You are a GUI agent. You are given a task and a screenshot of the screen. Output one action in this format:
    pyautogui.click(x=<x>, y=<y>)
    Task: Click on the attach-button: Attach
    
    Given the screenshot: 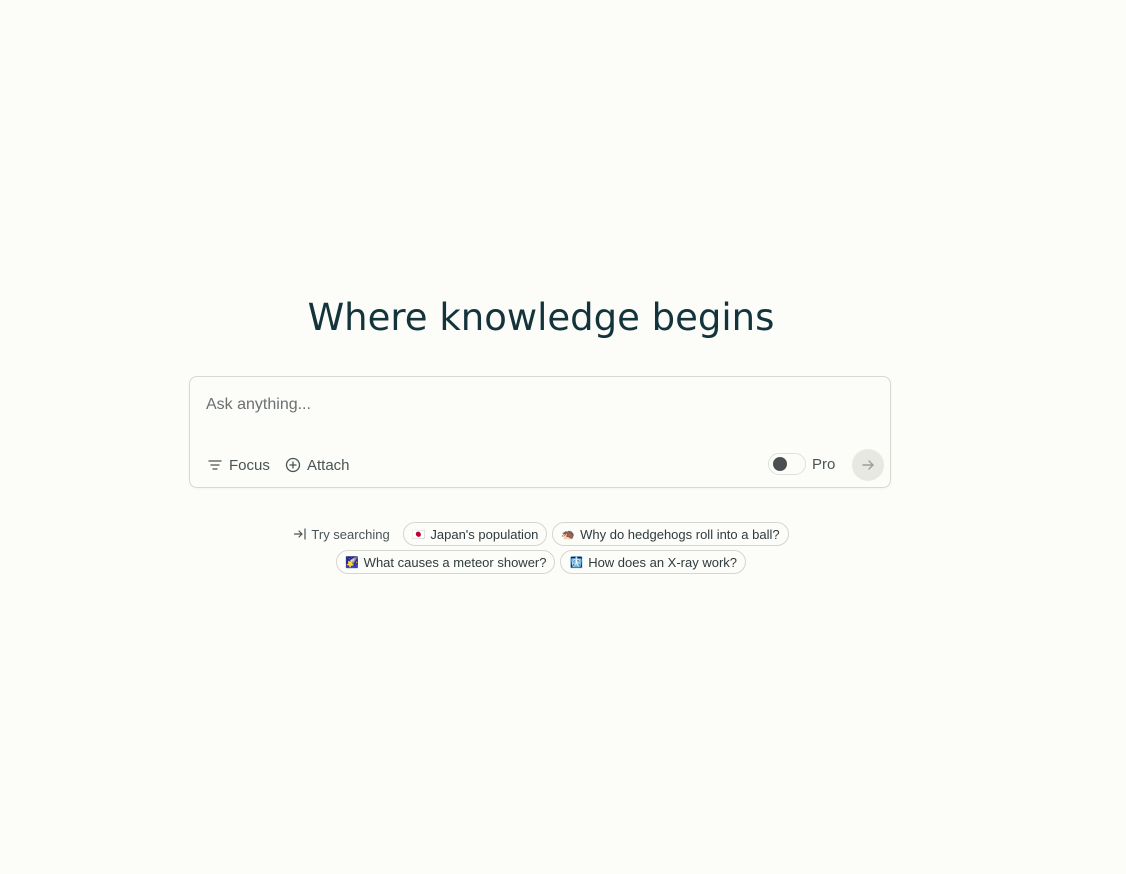 What is the action you would take?
    pyautogui.click(x=317, y=465)
    